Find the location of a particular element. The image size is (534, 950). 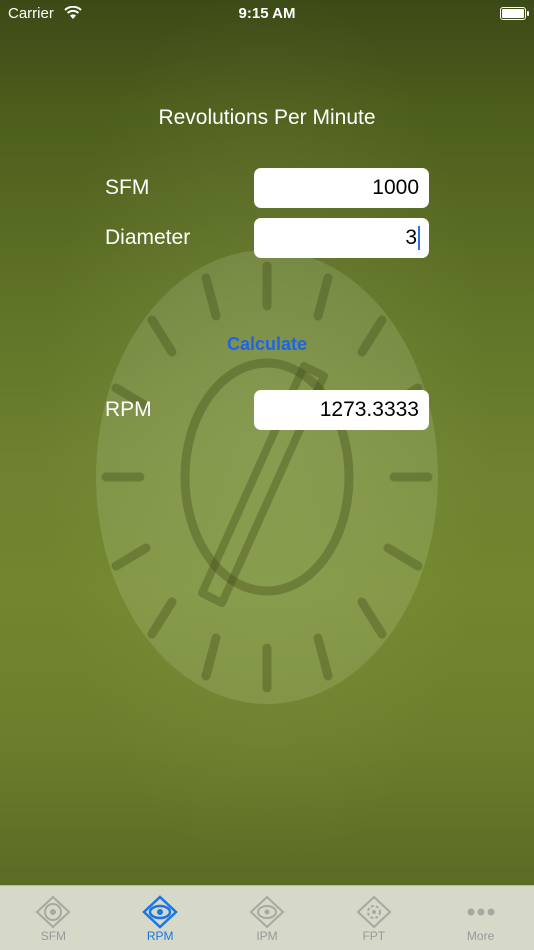

tab-ipm: IPM is located at coordinates (267, 918).